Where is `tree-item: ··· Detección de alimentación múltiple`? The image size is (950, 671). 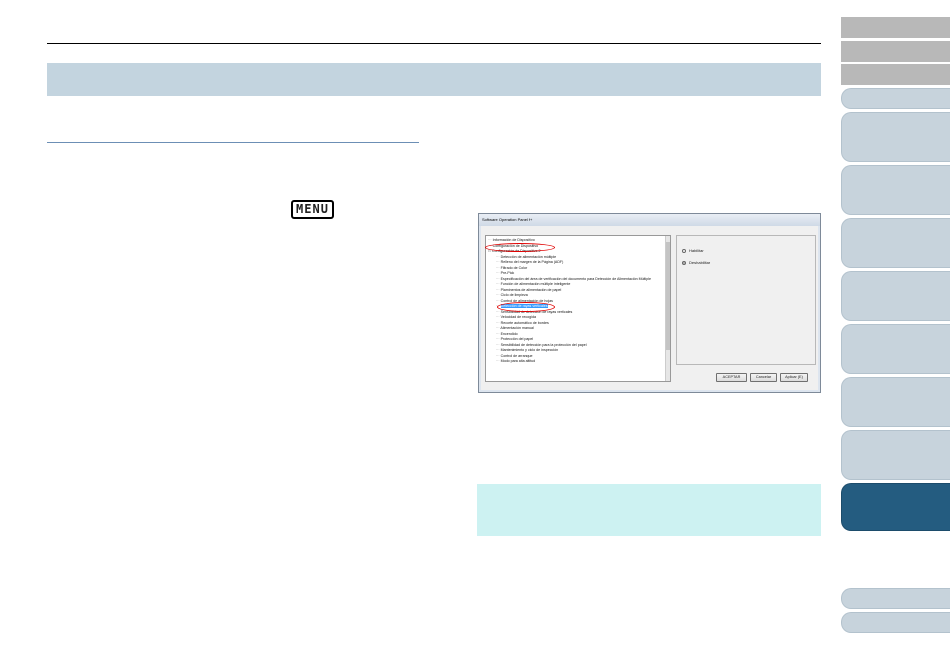
tree-item: ··· Detección de alimentación múltiple is located at coordinates (526, 257).